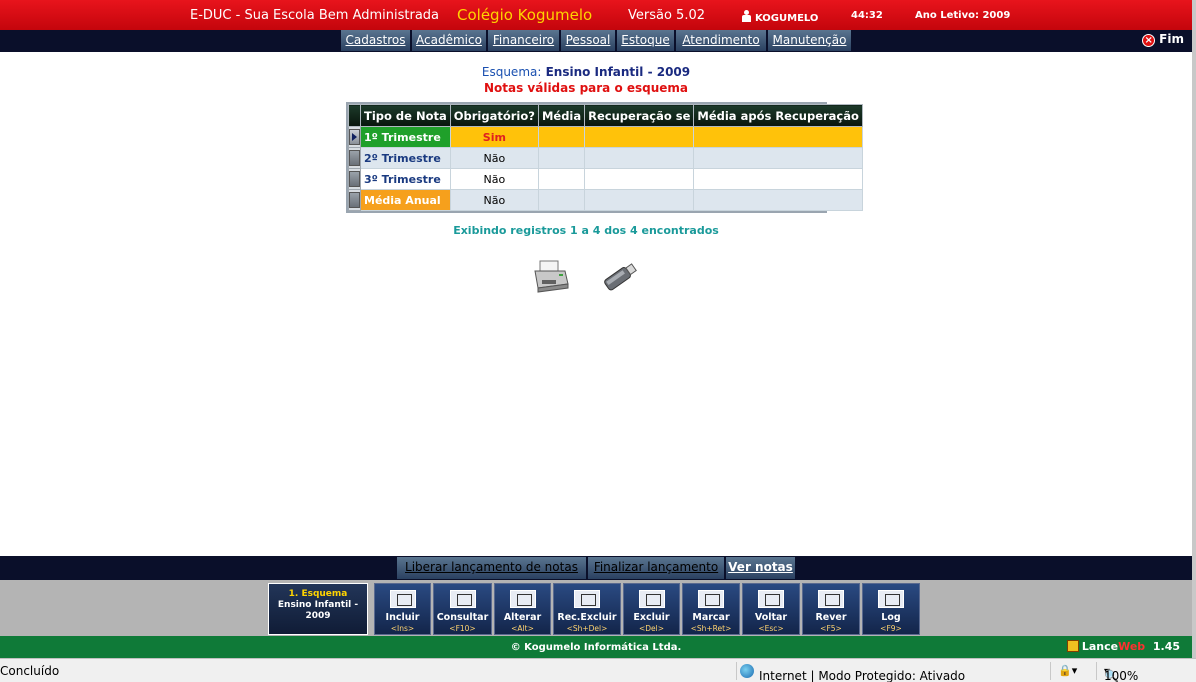 Image resolution: width=1196 pixels, height=682 pixels. Describe the element at coordinates (852, 673) in the screenshot. I see `security-zone: Internet | Modo Protegido: Ativado` at that location.